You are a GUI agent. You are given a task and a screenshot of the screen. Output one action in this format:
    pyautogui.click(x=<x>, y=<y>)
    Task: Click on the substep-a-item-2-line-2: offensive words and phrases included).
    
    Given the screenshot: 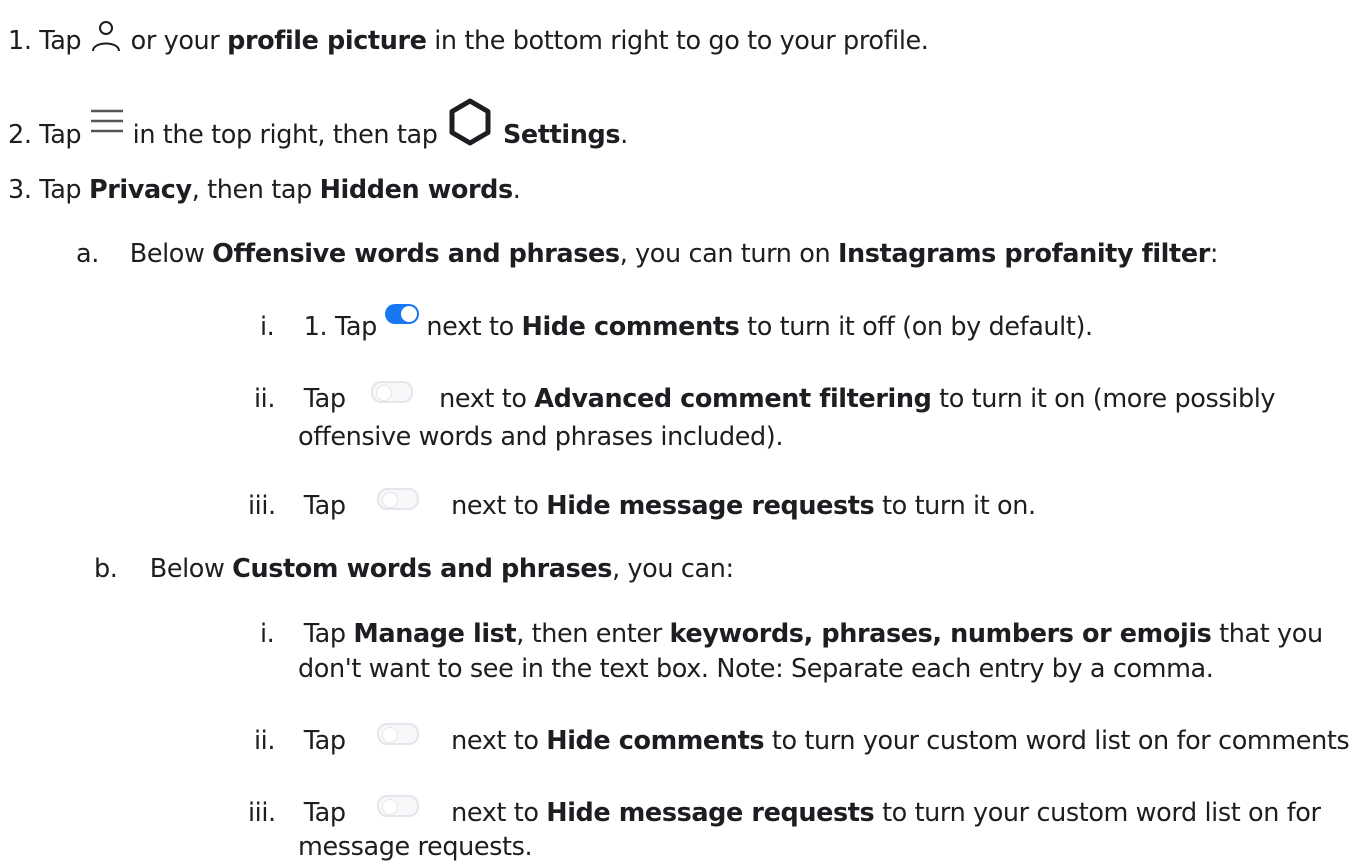 What is the action you would take?
    pyautogui.click(x=541, y=437)
    